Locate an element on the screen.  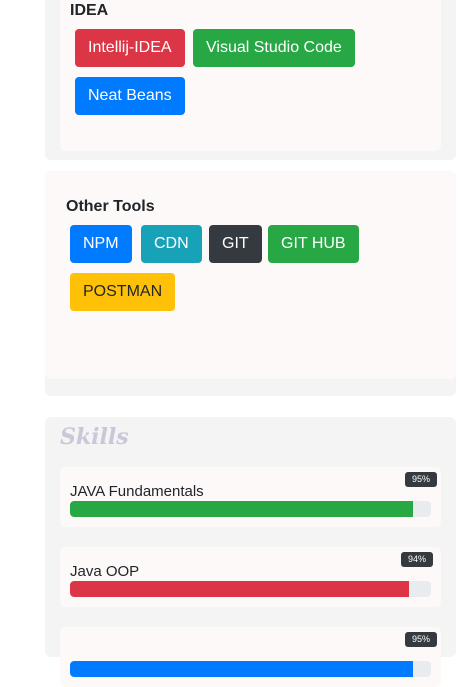
skill-percent-badge: 95% is located at coordinates (421, 479).